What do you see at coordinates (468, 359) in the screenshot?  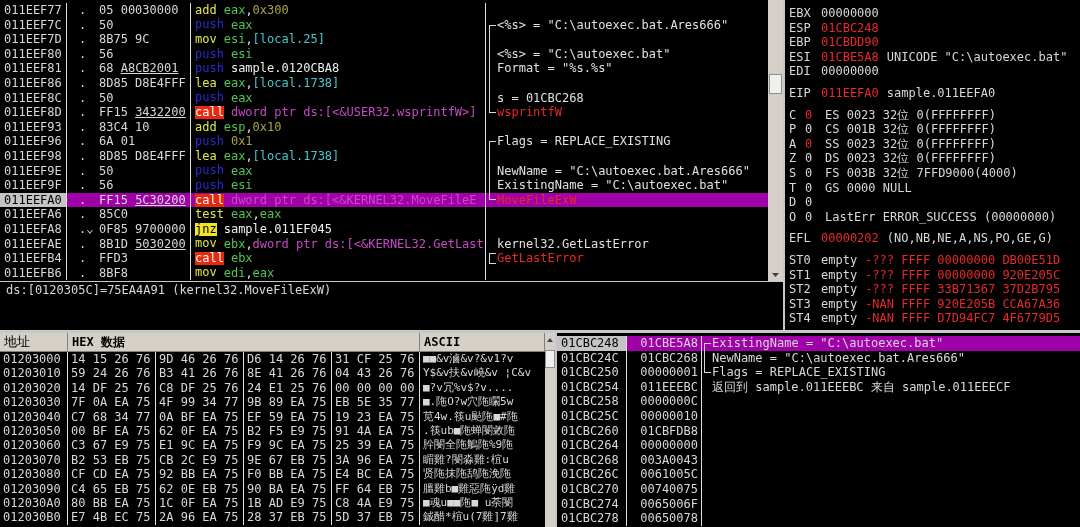 I see `ascii-text: ■■&v滷&v?&v1?v` at bounding box center [468, 359].